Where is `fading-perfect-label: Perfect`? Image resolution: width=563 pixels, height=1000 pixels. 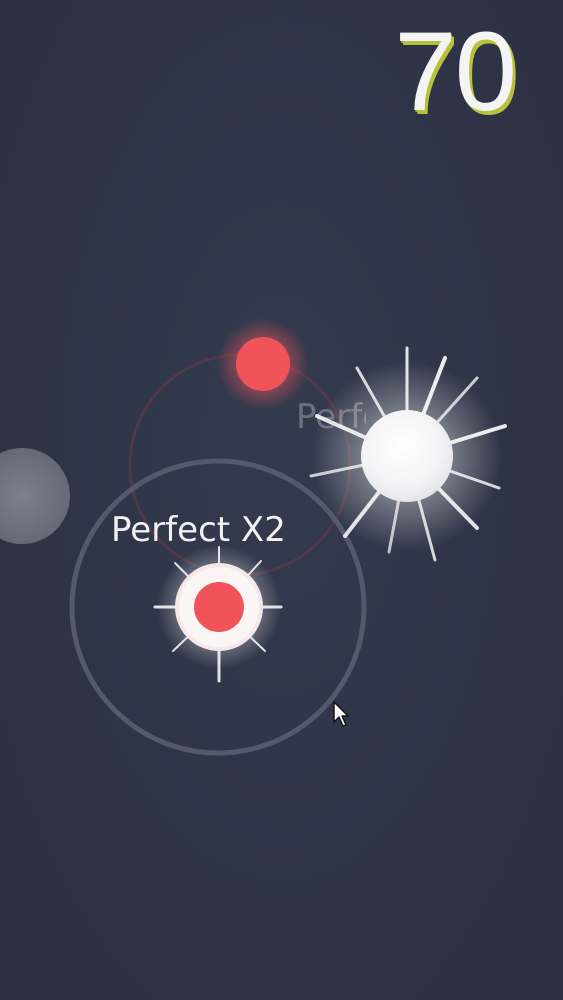 fading-perfect-label: Perfect is located at coordinates (331, 417).